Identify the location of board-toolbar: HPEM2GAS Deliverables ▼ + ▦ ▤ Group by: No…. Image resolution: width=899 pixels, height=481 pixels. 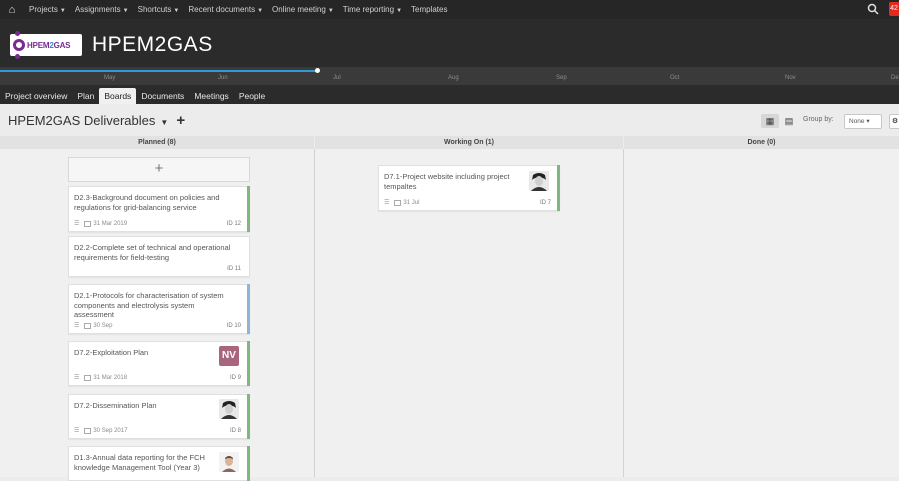
(449, 120).